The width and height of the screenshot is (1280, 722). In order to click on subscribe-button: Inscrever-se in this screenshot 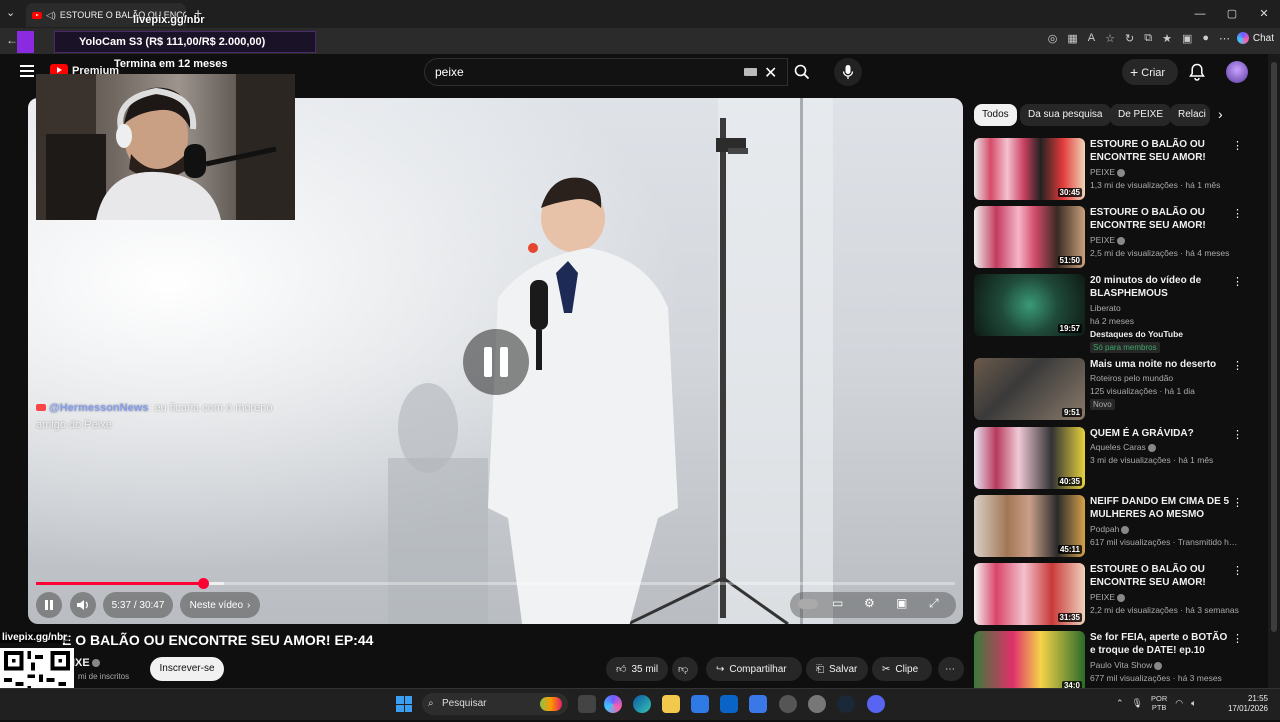, I will do `click(187, 669)`.